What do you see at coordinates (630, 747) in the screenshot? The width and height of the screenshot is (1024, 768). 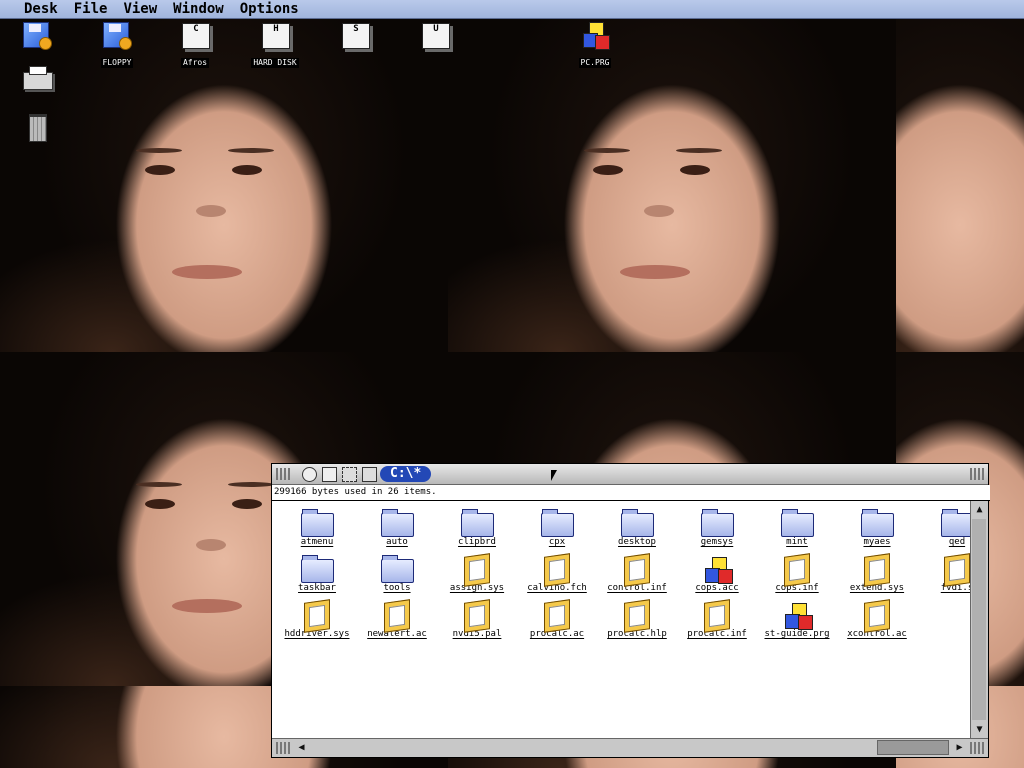 I see `horizontal-scrollbar: ◀ ▶` at bounding box center [630, 747].